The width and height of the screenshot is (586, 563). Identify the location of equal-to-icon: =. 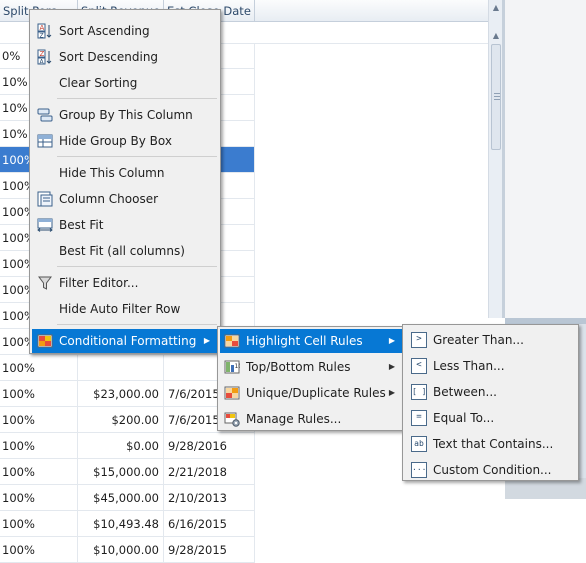
(419, 418).